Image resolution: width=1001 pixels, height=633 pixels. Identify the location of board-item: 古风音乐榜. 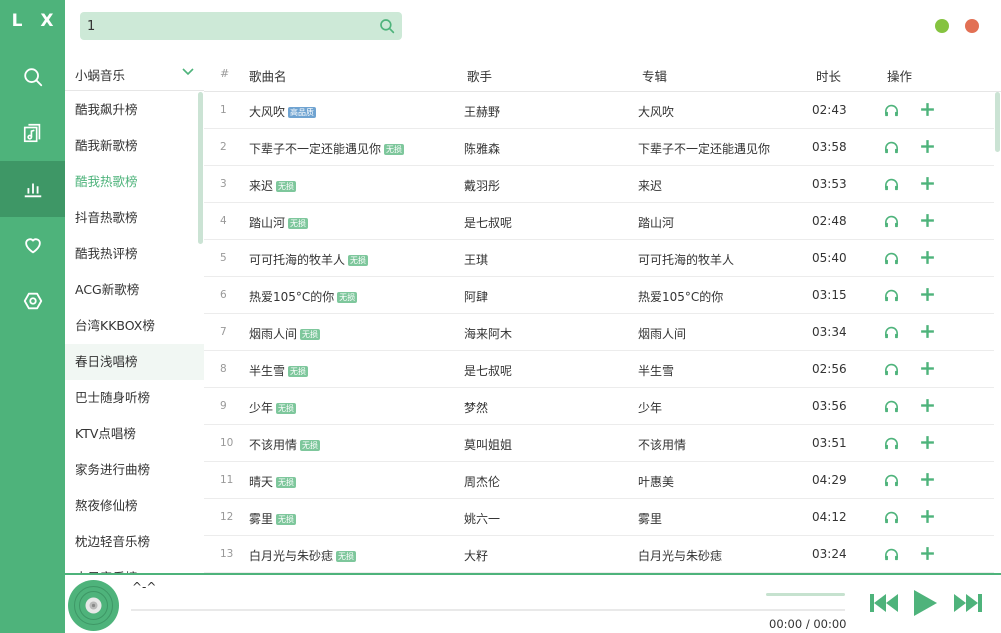
(134, 566).